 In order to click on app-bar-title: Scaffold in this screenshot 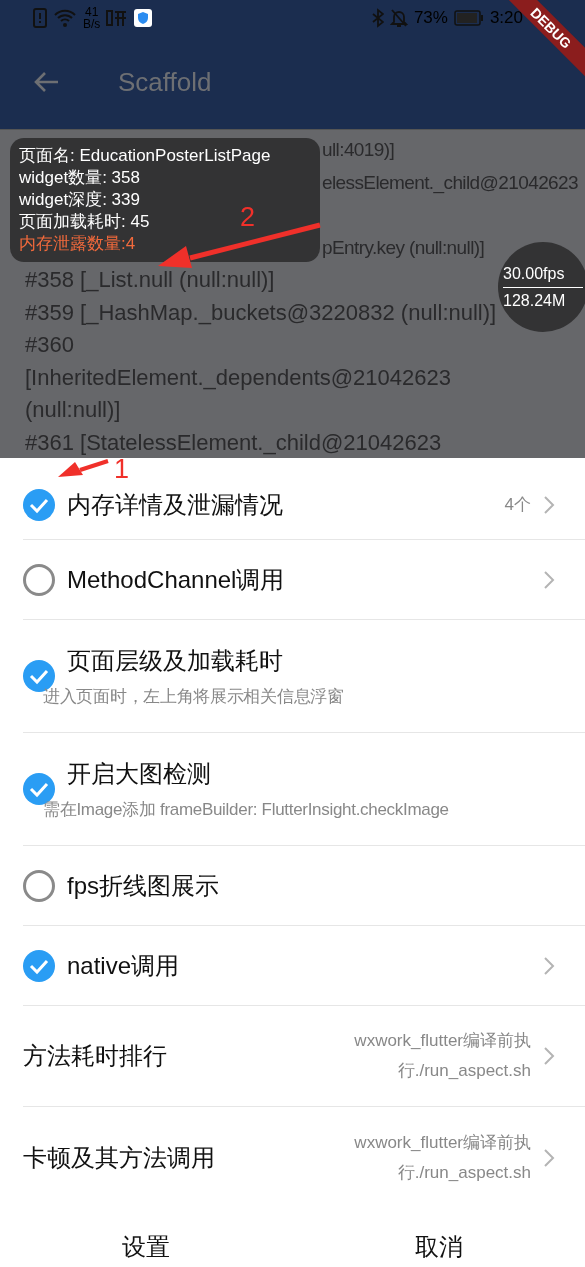, I will do `click(165, 82)`.